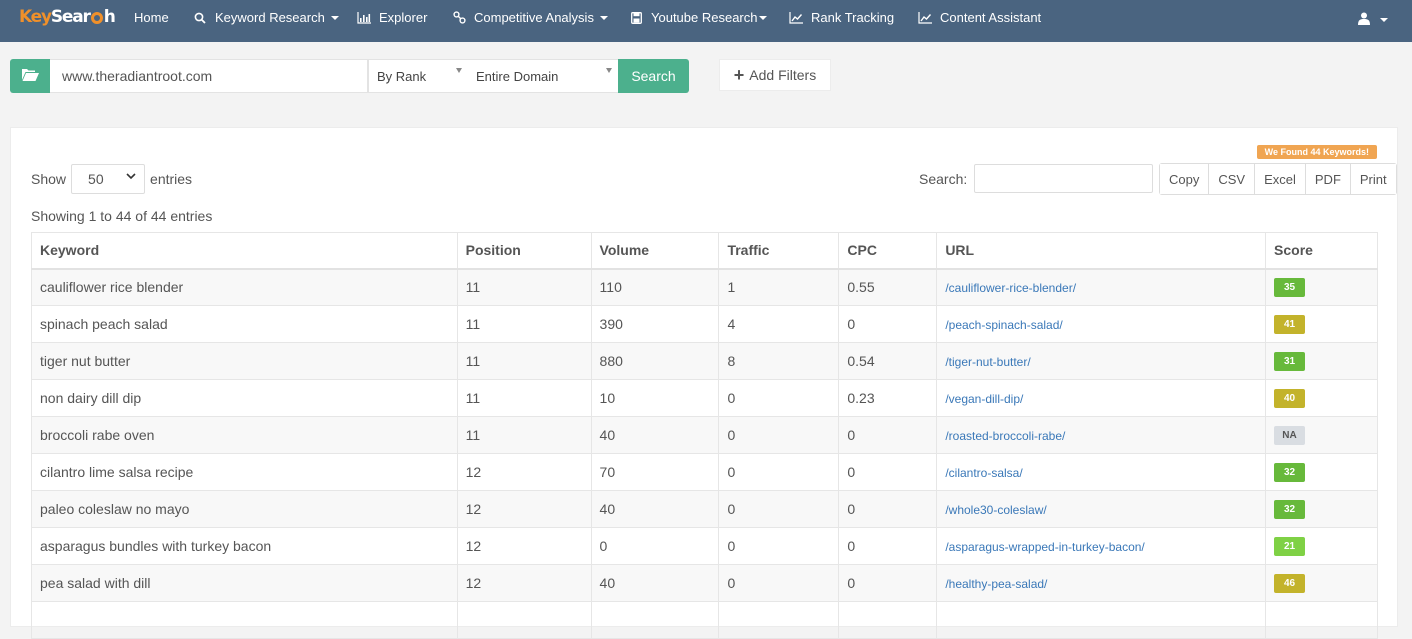 The height and width of the screenshot is (639, 1412). What do you see at coordinates (1010, 288) in the screenshot?
I see `url-link: /cauliflower-rice-blender/` at bounding box center [1010, 288].